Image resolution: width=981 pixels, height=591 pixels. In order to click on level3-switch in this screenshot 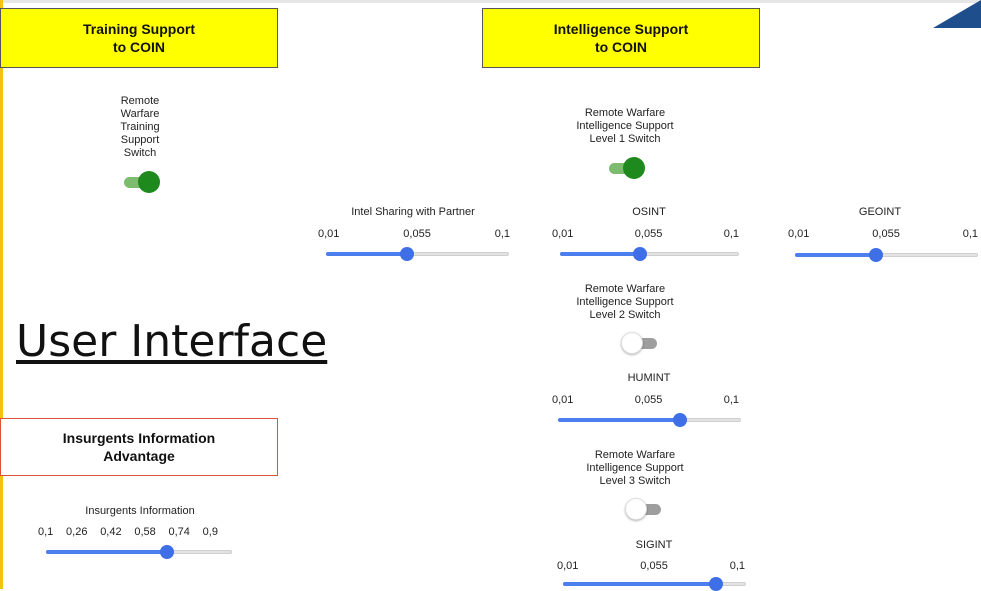, I will do `click(645, 509)`.